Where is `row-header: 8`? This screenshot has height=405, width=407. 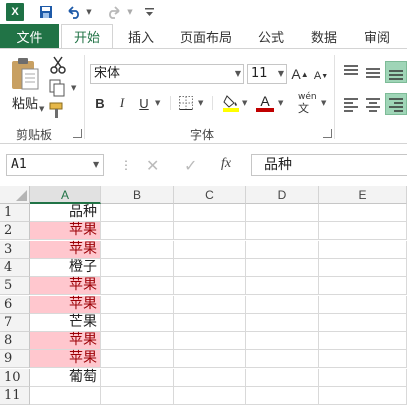
row-header: 8 is located at coordinates (15, 341).